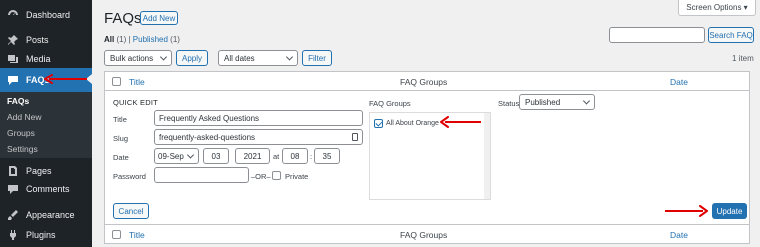 This screenshot has width=760, height=247. Describe the element at coordinates (276, 156) in the screenshot. I see `at-label: at` at that location.